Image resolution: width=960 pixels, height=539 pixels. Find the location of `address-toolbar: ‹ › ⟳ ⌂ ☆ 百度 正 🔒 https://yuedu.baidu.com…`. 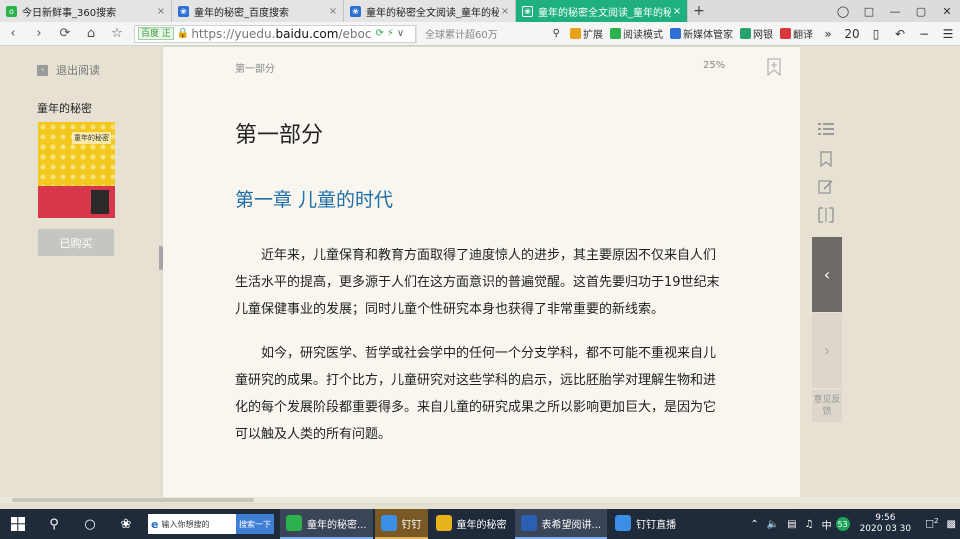

address-toolbar: ‹ › ⟳ ⌂ ☆ 百度 正 🔒 https://yuedu.baidu.com… is located at coordinates (480, 34).